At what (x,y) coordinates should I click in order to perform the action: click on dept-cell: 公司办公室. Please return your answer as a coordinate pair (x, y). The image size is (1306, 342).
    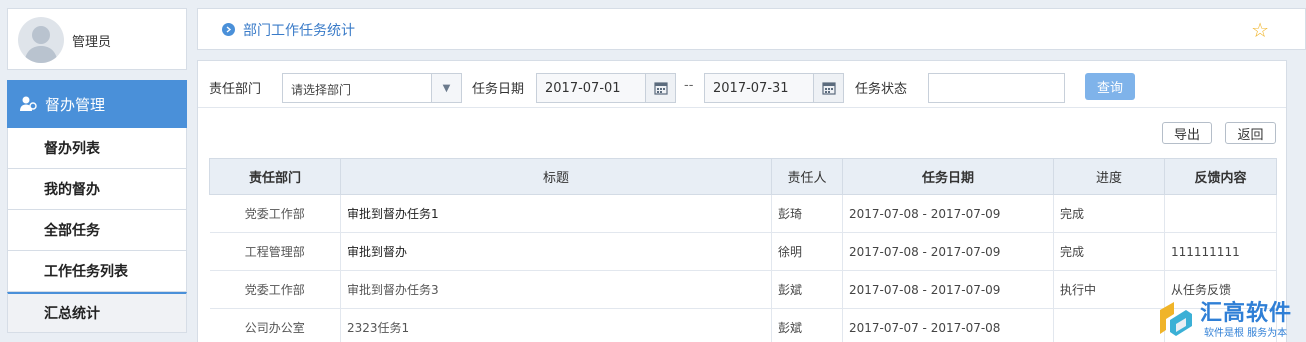
    Looking at the image, I should click on (275, 325).